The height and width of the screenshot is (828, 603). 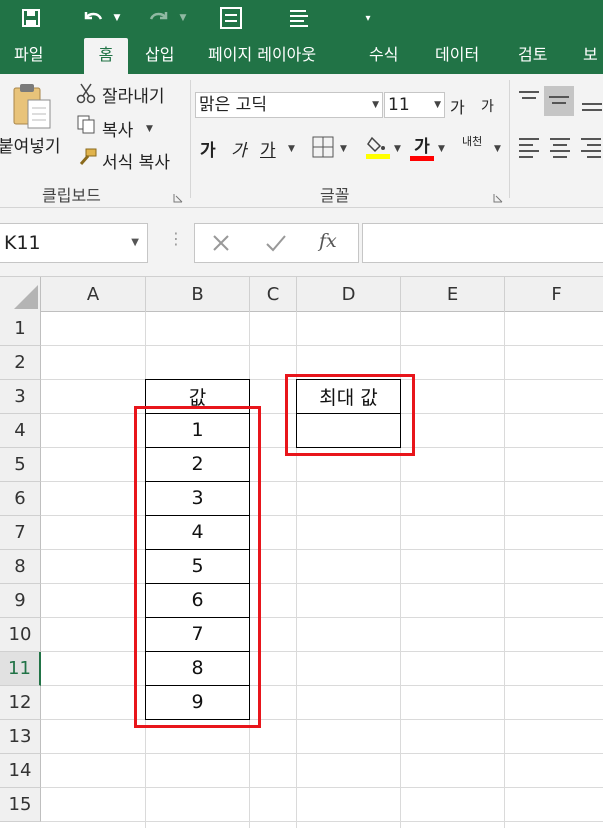 I want to click on row-header-2: 2, so click(x=20, y=363).